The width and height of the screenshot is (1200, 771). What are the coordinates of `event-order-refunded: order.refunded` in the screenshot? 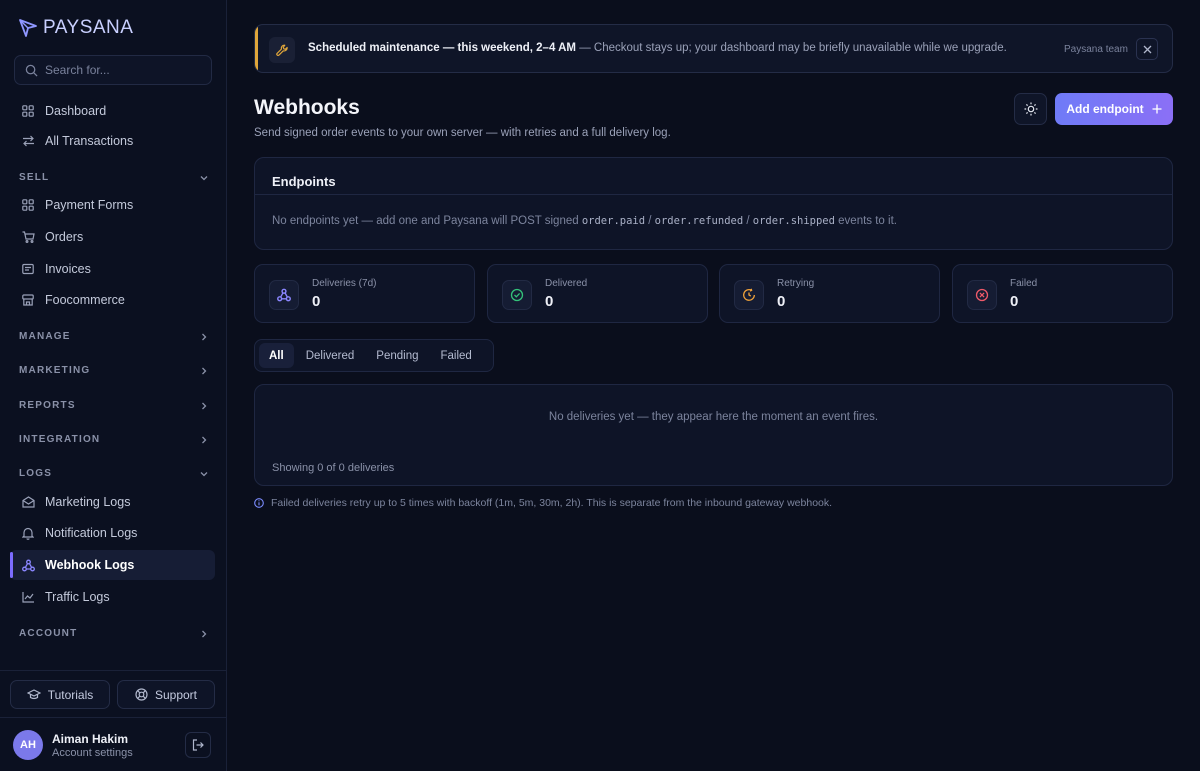 It's located at (699, 221).